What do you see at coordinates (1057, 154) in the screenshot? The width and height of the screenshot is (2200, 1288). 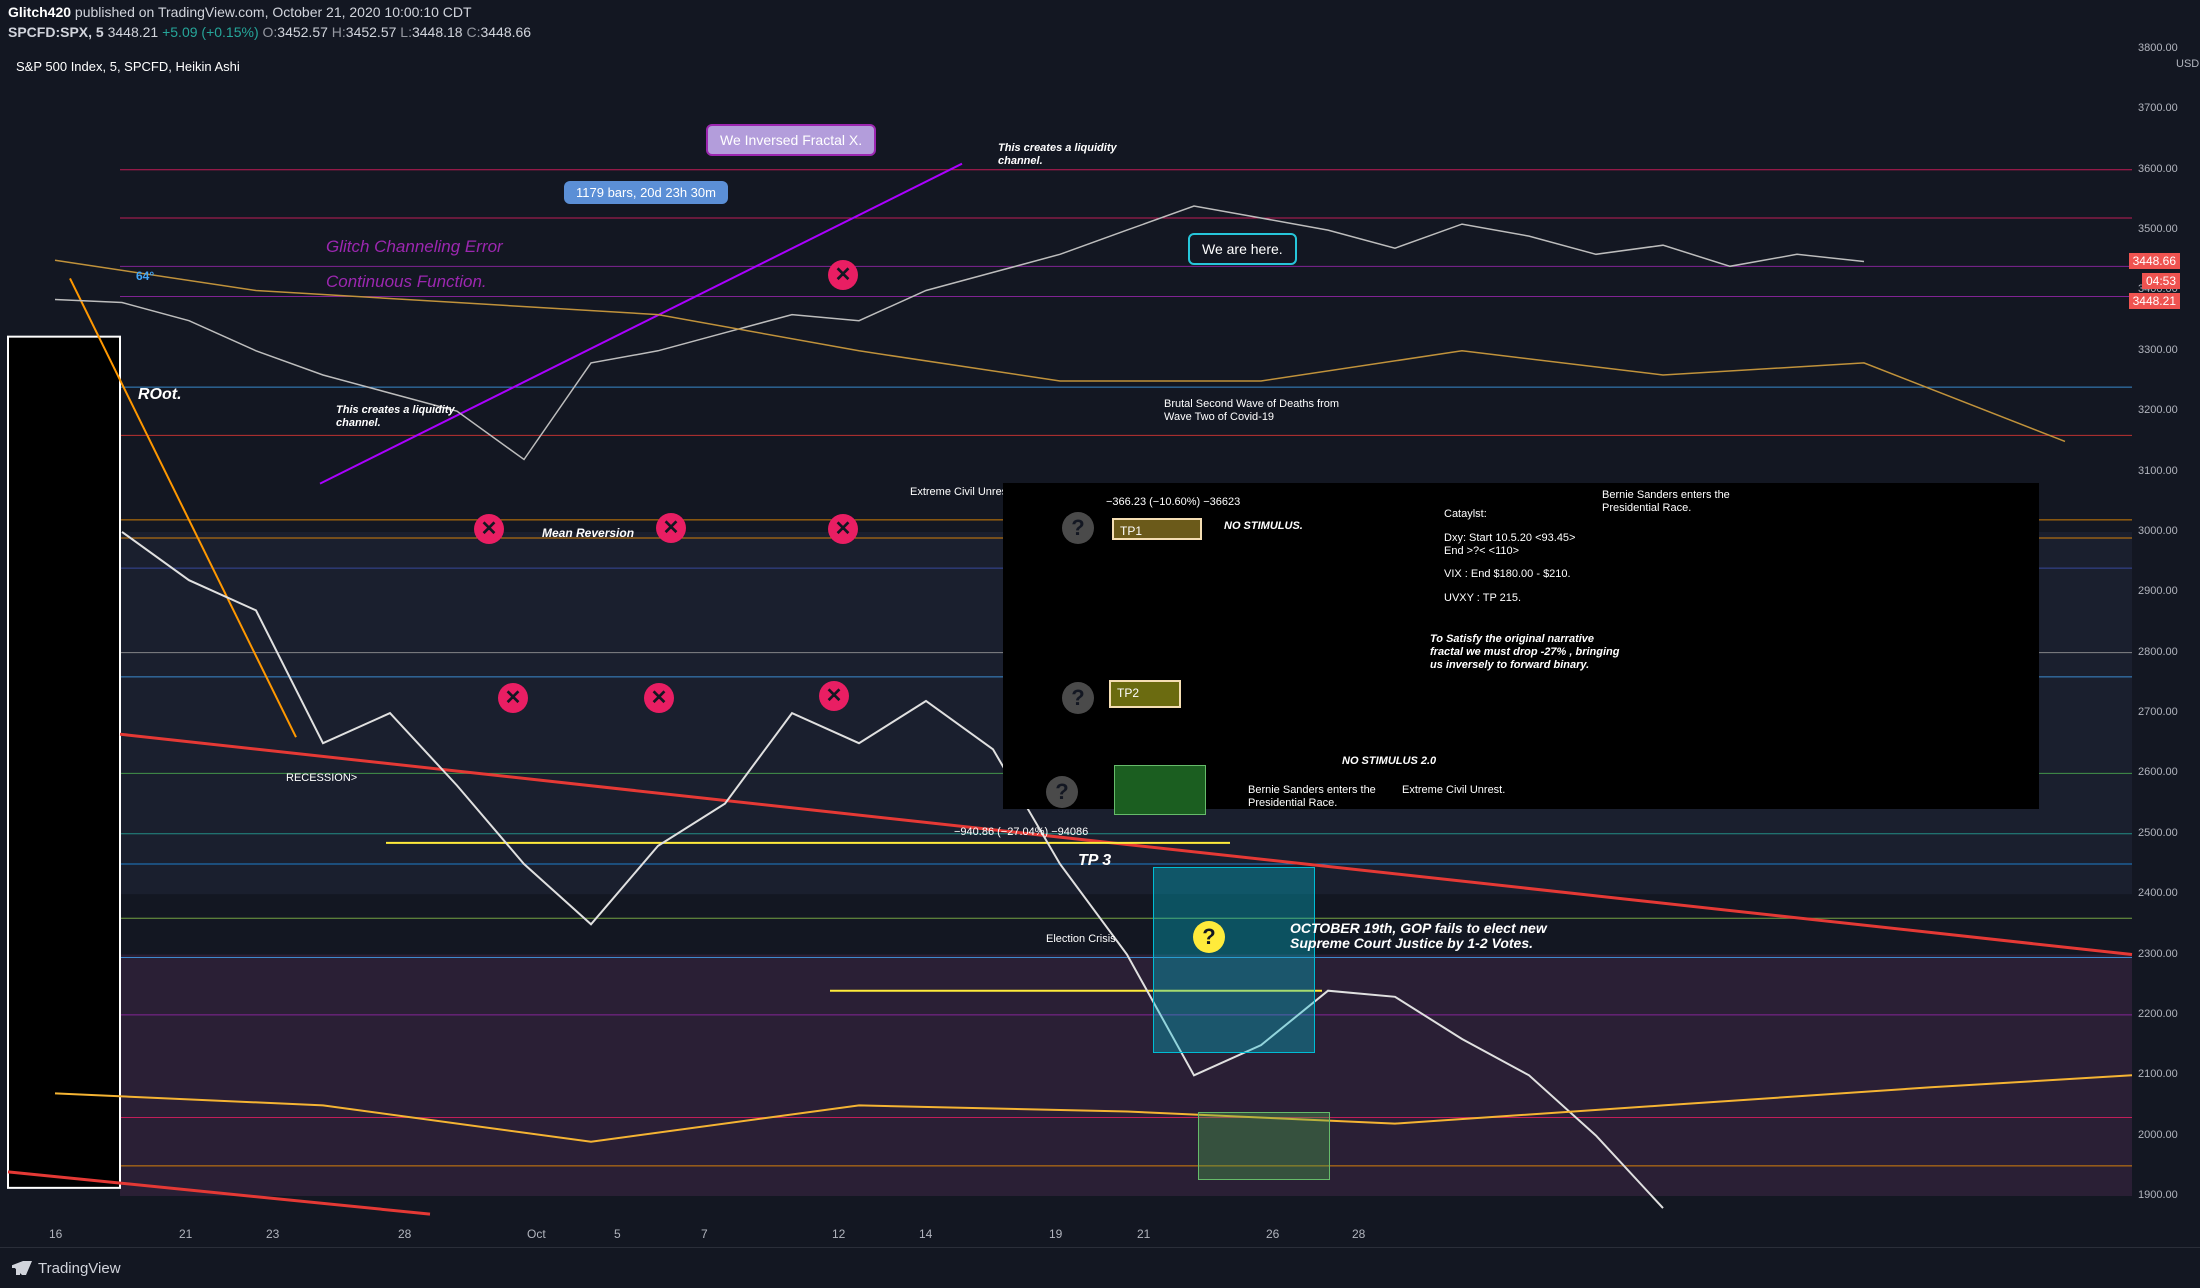 I see `liquidity-label-top: This creates a liquidity channel.` at bounding box center [1057, 154].